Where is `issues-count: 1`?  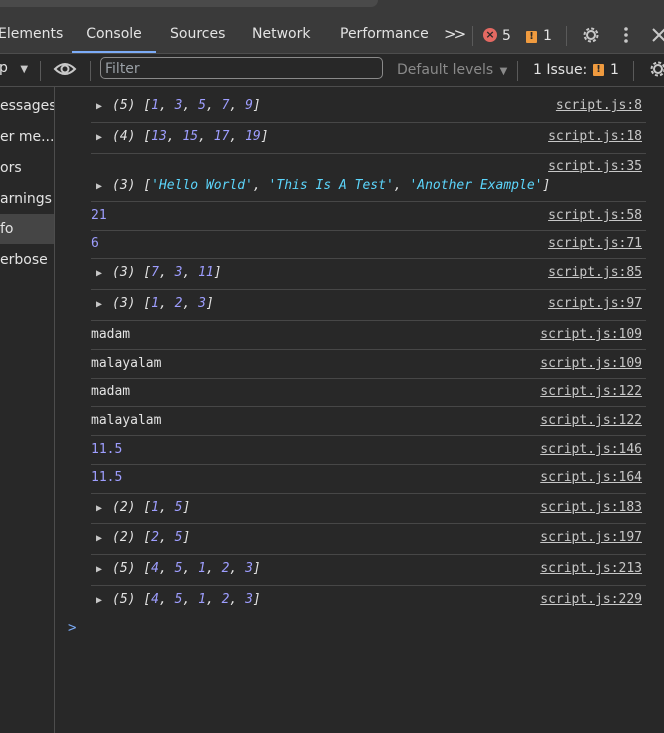
issues-count: 1 is located at coordinates (614, 70).